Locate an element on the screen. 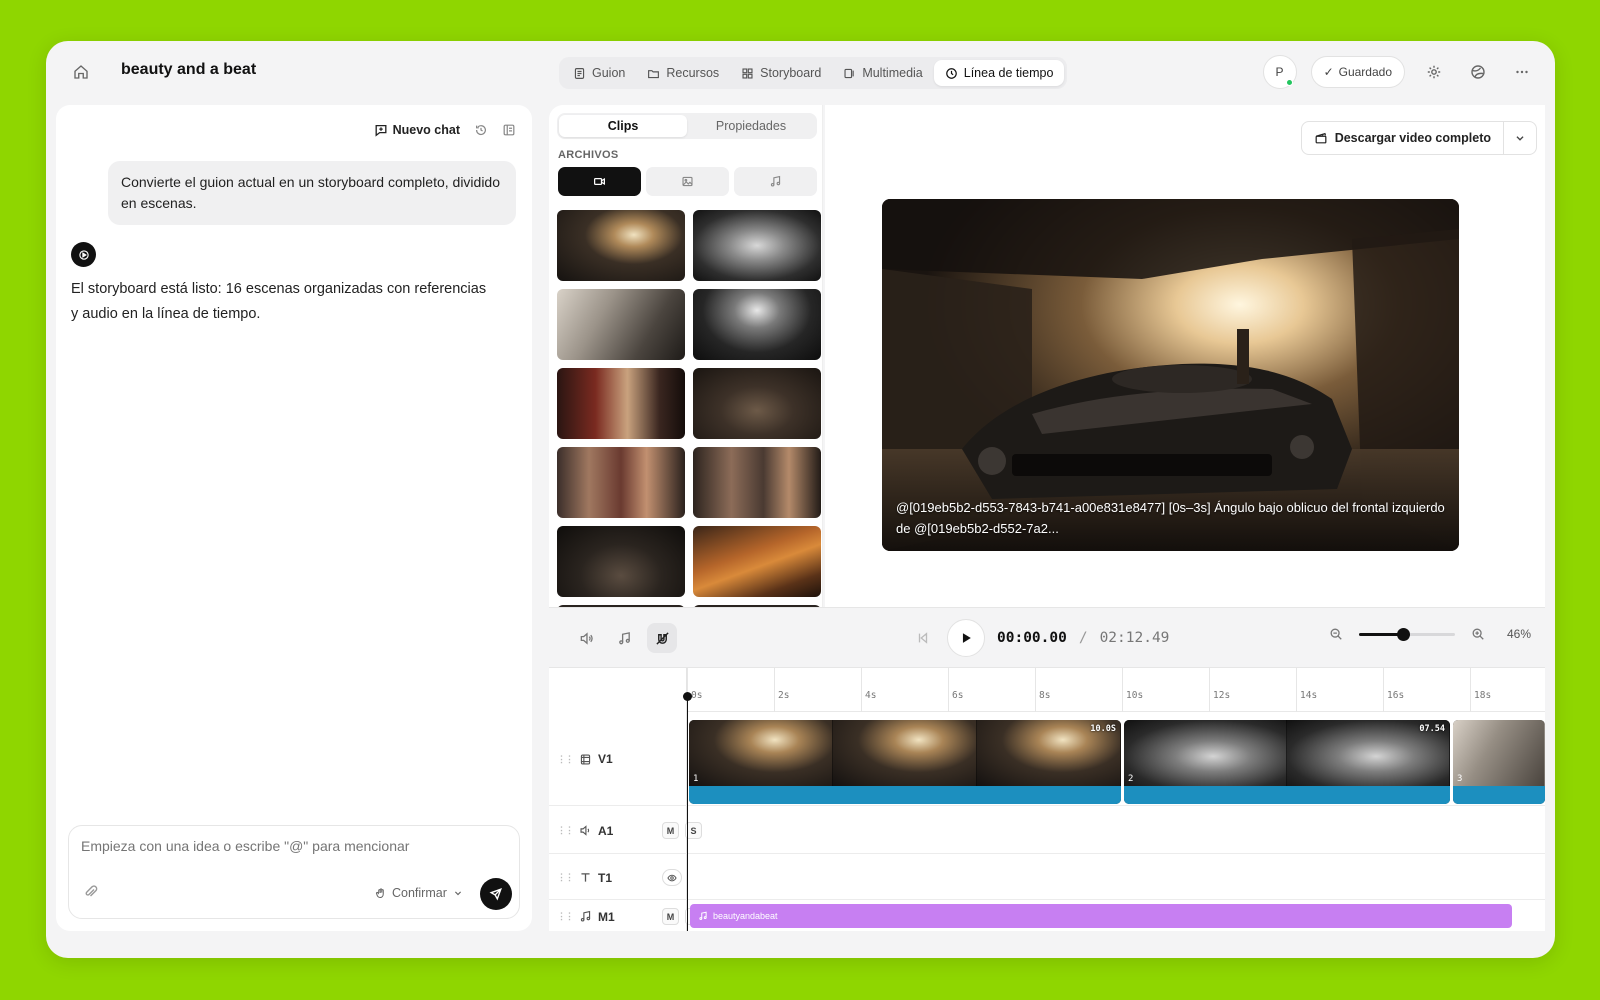  time-ruler: 0s 2s 4s 6s 8s 10s 12s 14s 16s 18s is located at coordinates (1116, 690).